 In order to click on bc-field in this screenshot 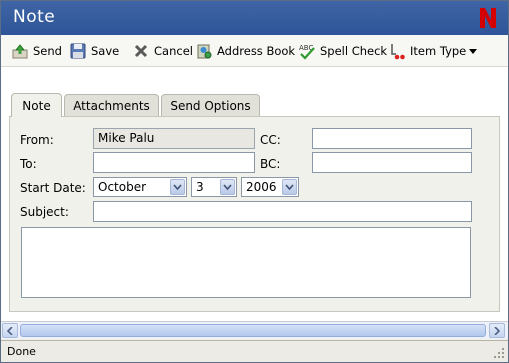, I will do `click(392, 162)`.